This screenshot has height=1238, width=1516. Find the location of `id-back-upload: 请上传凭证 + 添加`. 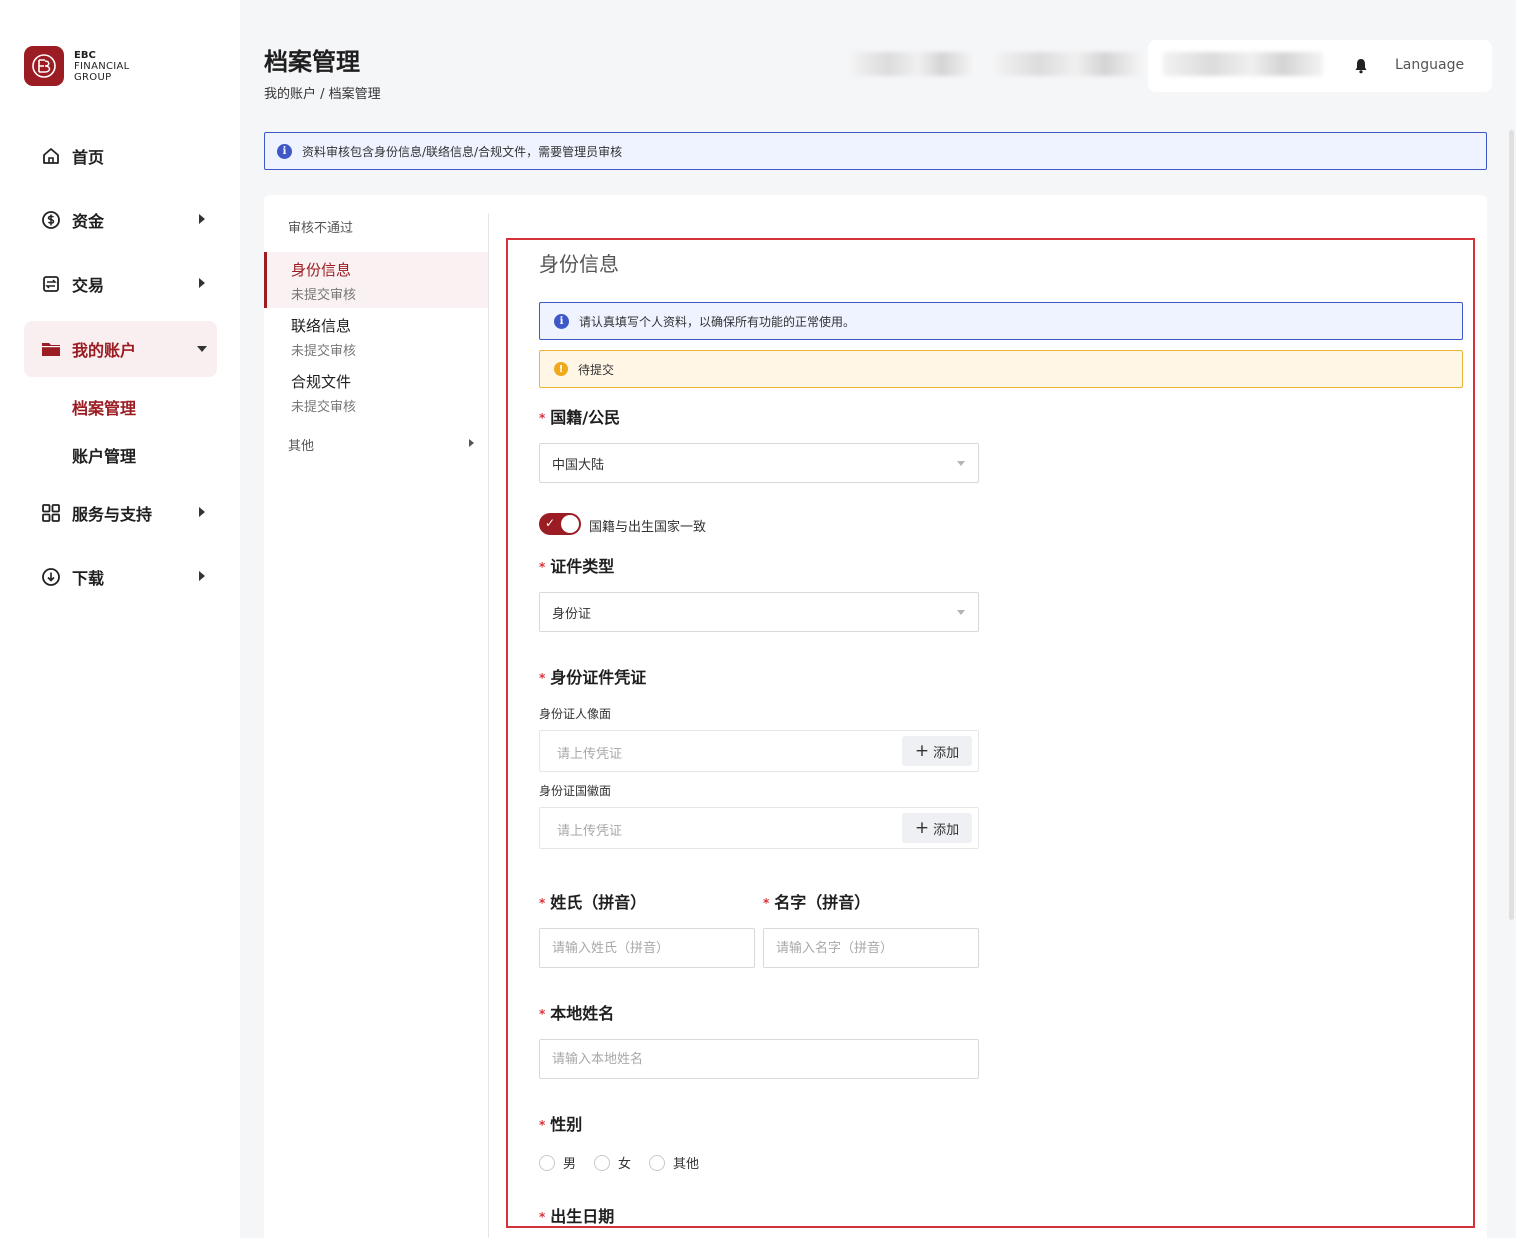

id-back-upload: 请上传凭证 + 添加 is located at coordinates (759, 828).